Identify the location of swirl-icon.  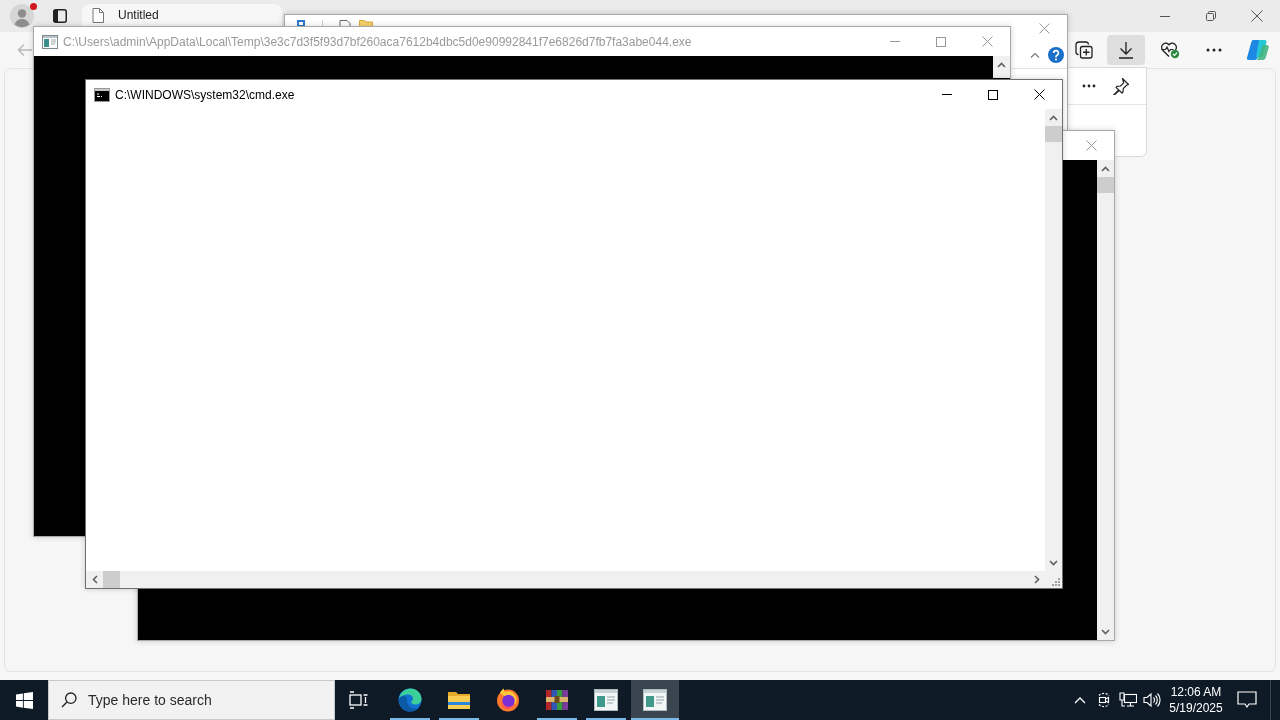
(410, 700).